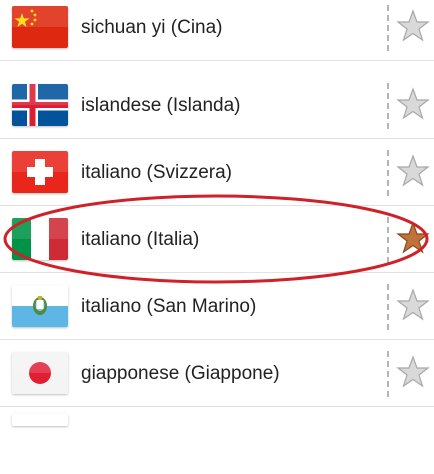  I want to click on san-marino-flag-icon, so click(40, 306).